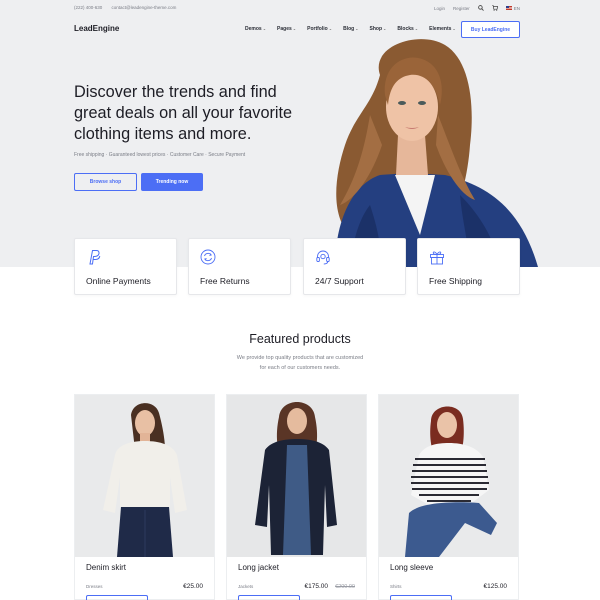  I want to click on product-old-price: €200.00, so click(345, 587).